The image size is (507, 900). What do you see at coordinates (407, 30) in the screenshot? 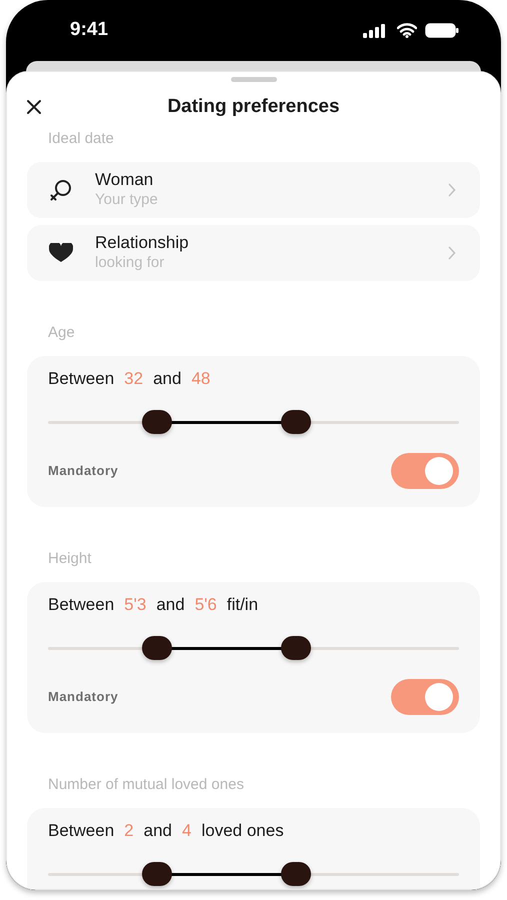
I see `wifi-icon` at bounding box center [407, 30].